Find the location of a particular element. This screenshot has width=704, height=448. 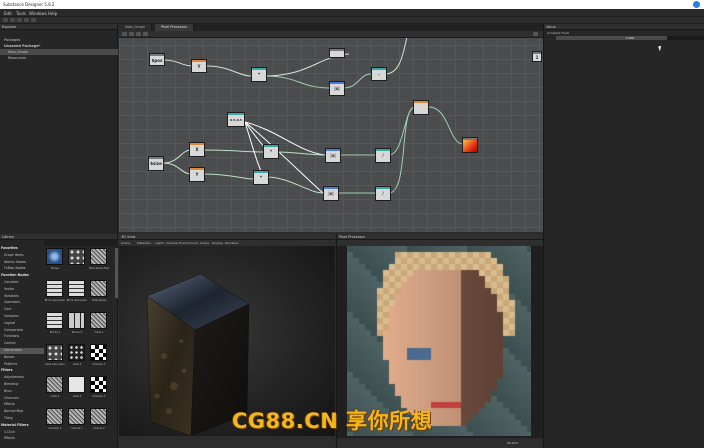

value-slider: 0.000 is located at coordinates (630, 38).